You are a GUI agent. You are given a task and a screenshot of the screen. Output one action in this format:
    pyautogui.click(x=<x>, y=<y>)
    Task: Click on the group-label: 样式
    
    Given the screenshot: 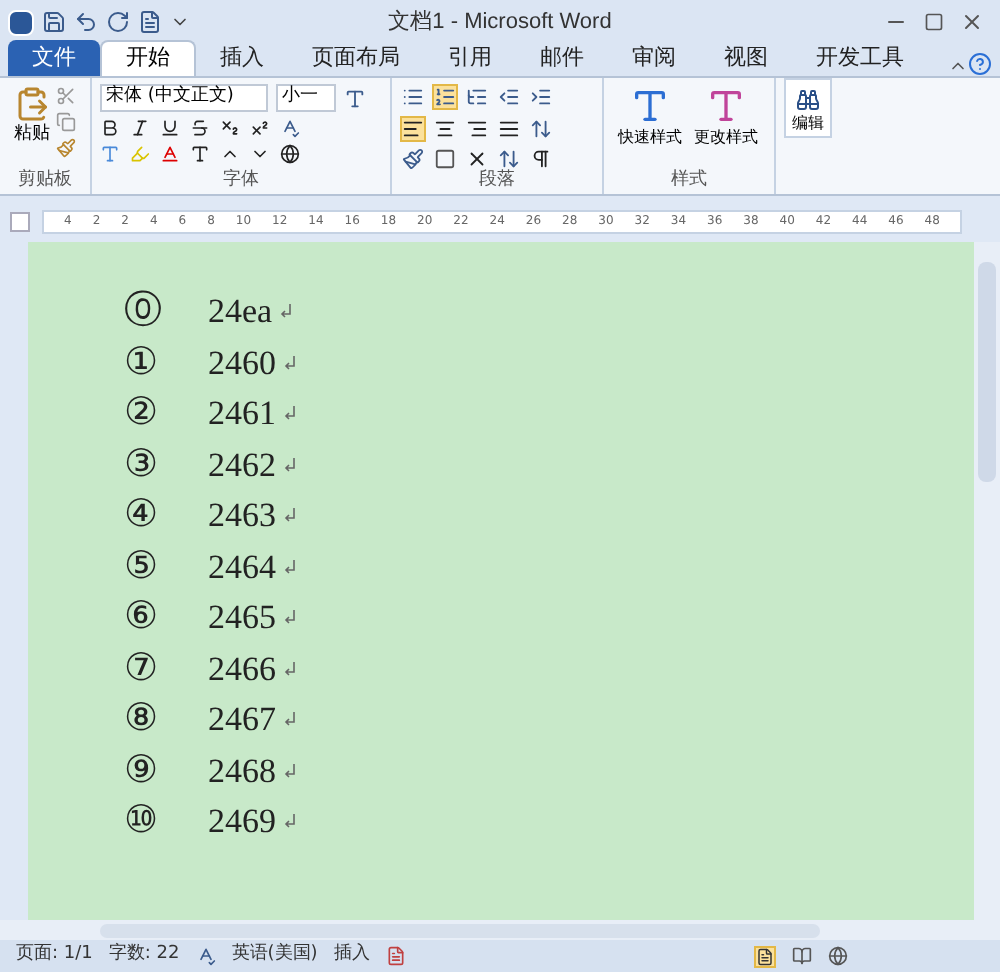 What is the action you would take?
    pyautogui.click(x=689, y=181)
    